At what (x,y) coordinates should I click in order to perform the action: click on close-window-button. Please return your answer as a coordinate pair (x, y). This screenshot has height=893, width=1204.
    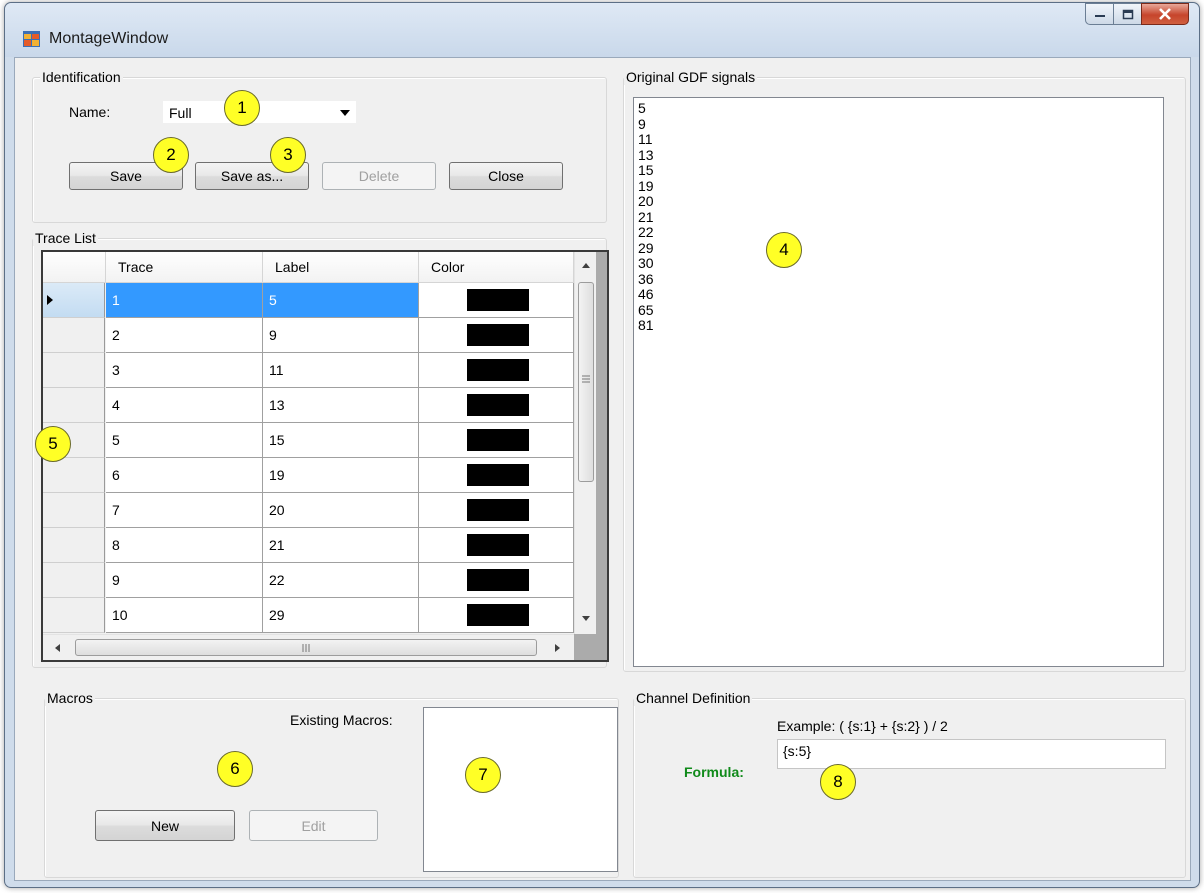
    Looking at the image, I should click on (1165, 14).